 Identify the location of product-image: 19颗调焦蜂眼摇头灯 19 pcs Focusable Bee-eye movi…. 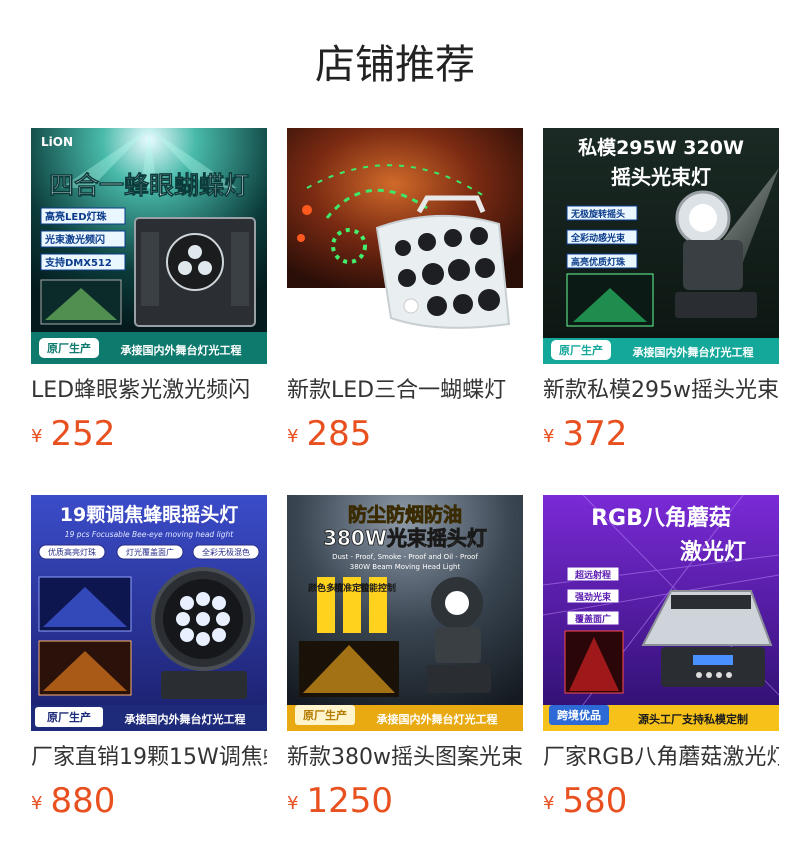
(149, 613).